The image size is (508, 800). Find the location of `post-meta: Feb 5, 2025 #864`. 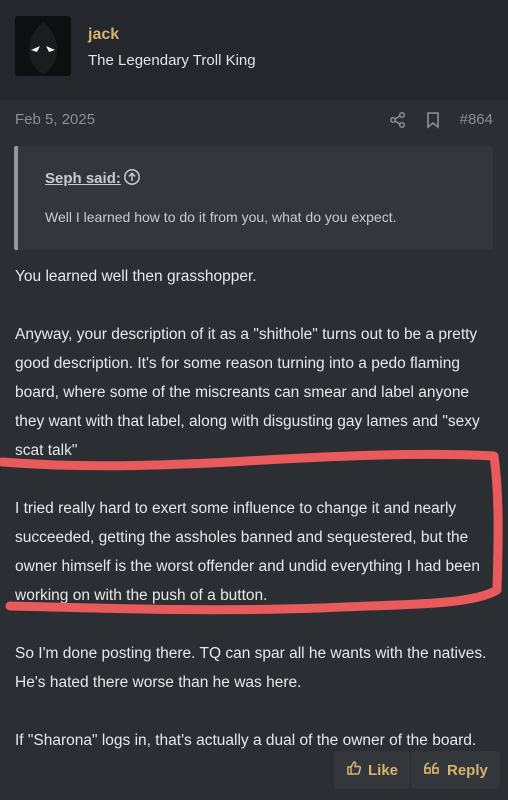

post-meta: Feb 5, 2025 #864 is located at coordinates (254, 120).